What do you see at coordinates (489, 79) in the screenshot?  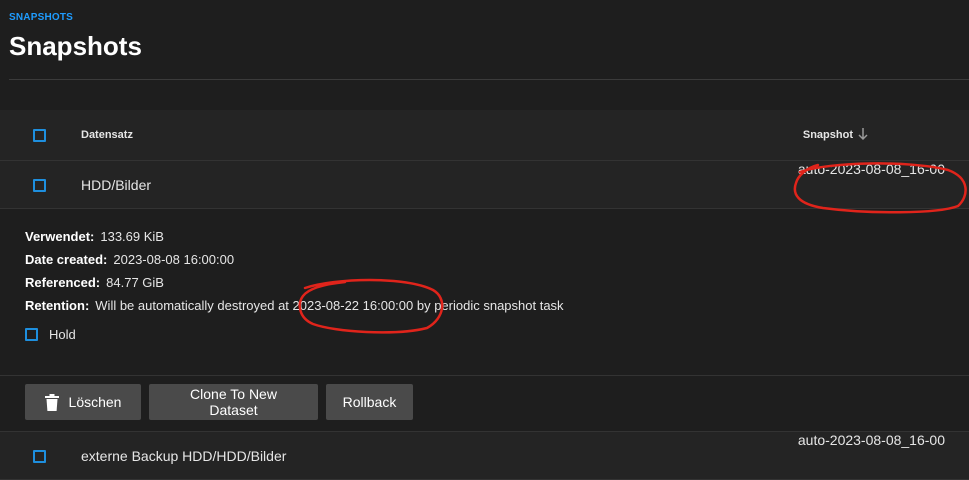 I see `title-divider` at bounding box center [489, 79].